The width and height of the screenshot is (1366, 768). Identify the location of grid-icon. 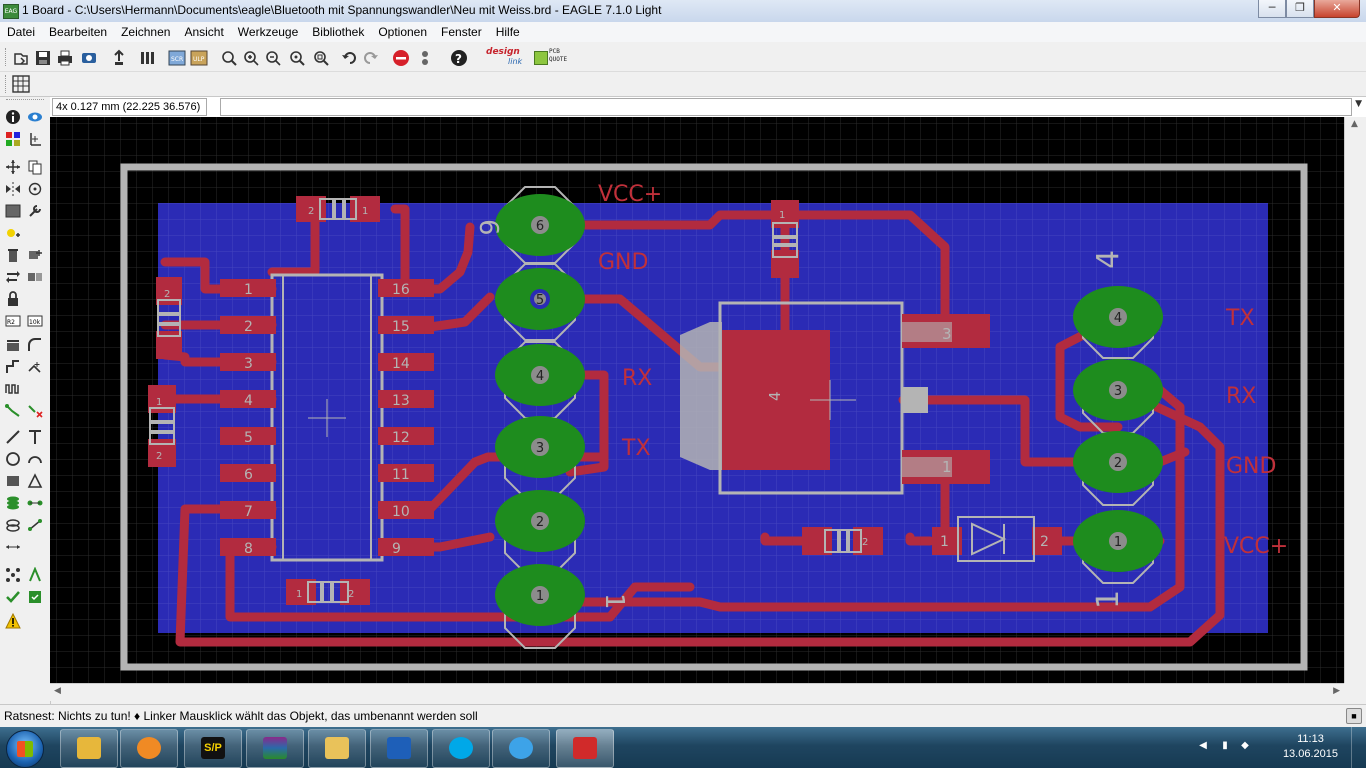
(21, 84).